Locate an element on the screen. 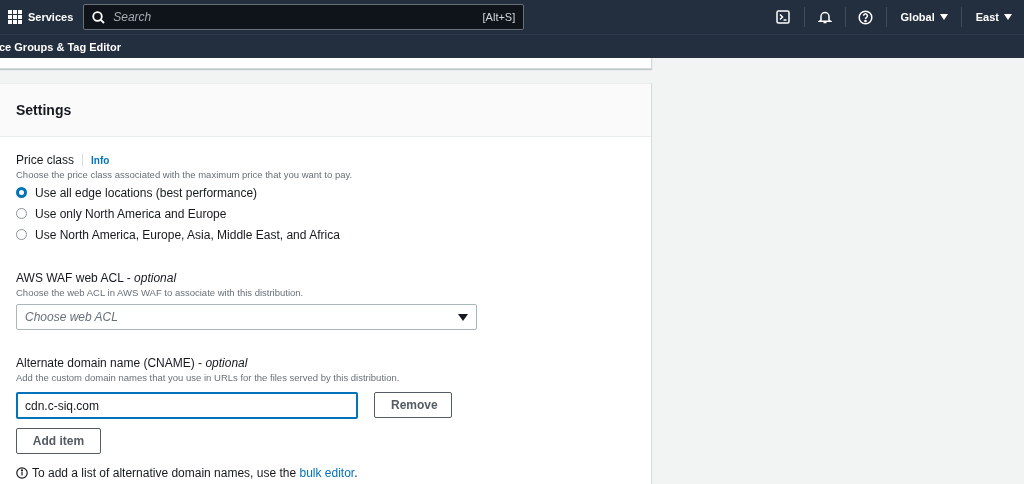 This screenshot has width=1024, height=484. breadcrumb-link: ce Groups & Tag Editor is located at coordinates (61, 46).